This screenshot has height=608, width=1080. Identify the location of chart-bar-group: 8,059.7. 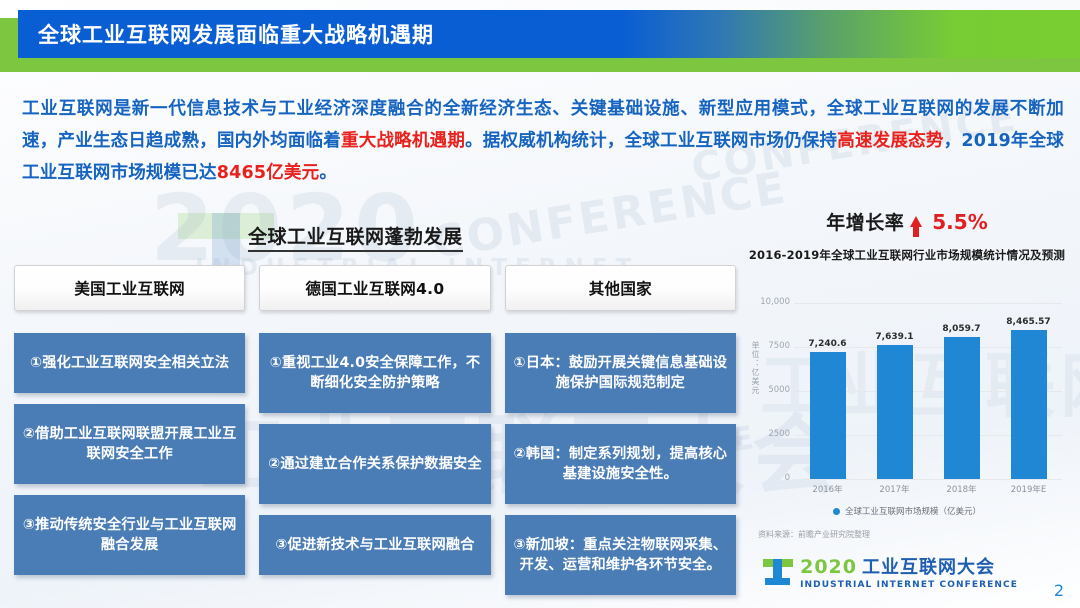
(962, 391).